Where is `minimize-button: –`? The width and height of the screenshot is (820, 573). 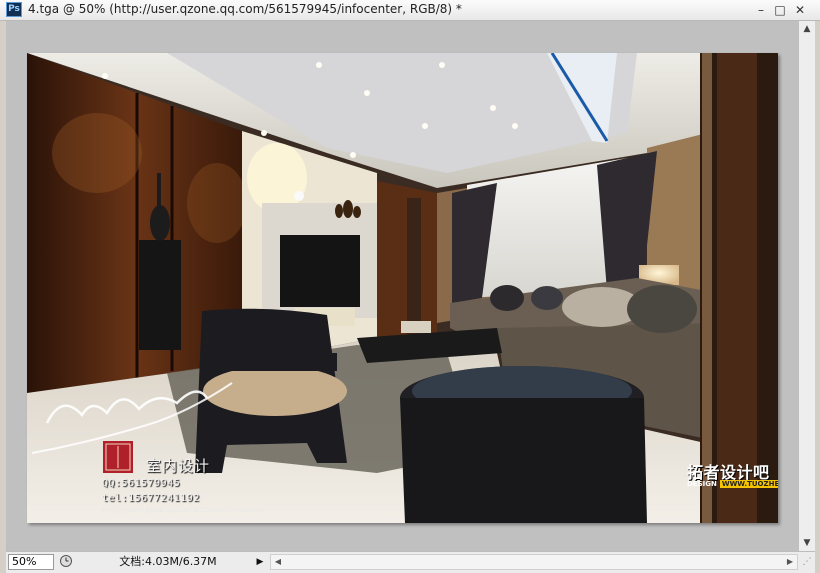
minimize-button: – is located at coordinates (761, 10).